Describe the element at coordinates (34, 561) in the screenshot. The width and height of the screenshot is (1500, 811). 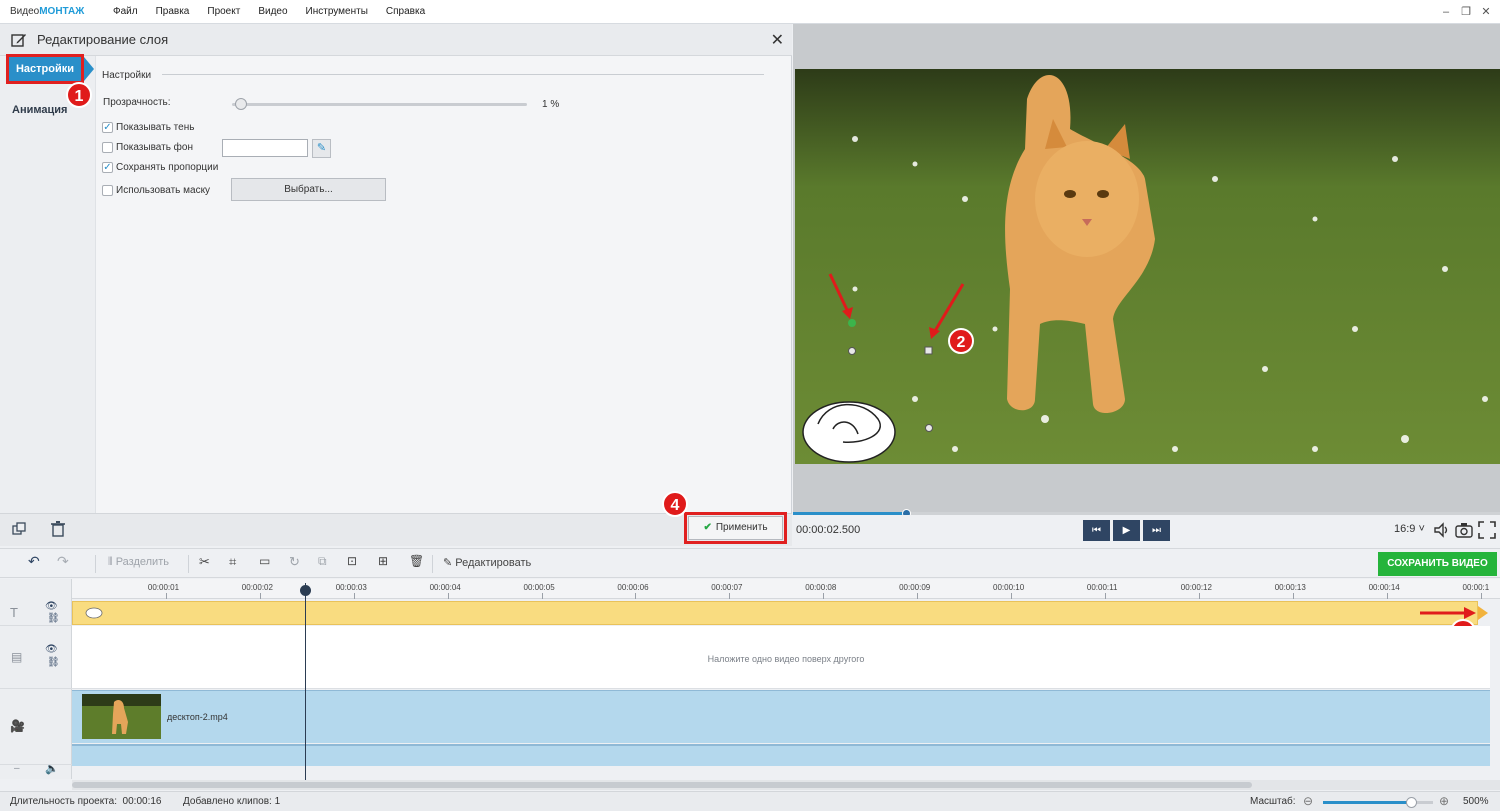
I see `undo-icon: ↶` at that location.